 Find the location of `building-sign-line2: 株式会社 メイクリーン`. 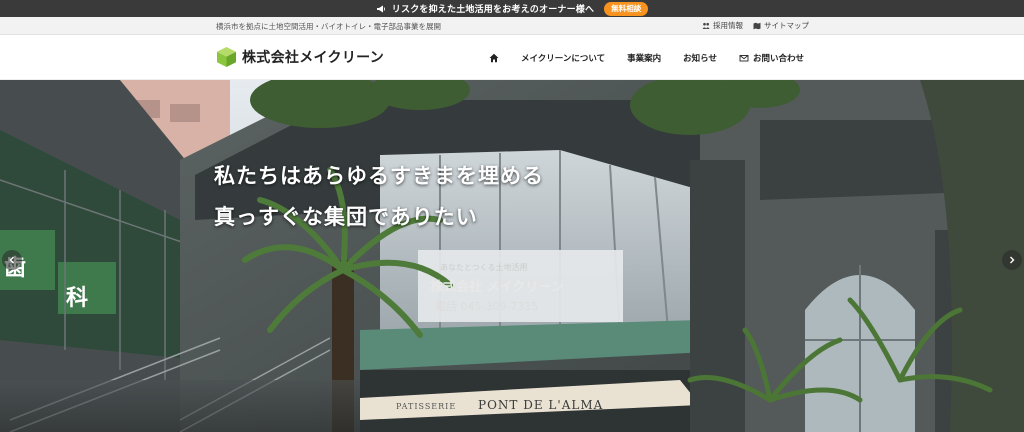

building-sign-line2: 株式会社 メイクリーン is located at coordinates (497, 287).